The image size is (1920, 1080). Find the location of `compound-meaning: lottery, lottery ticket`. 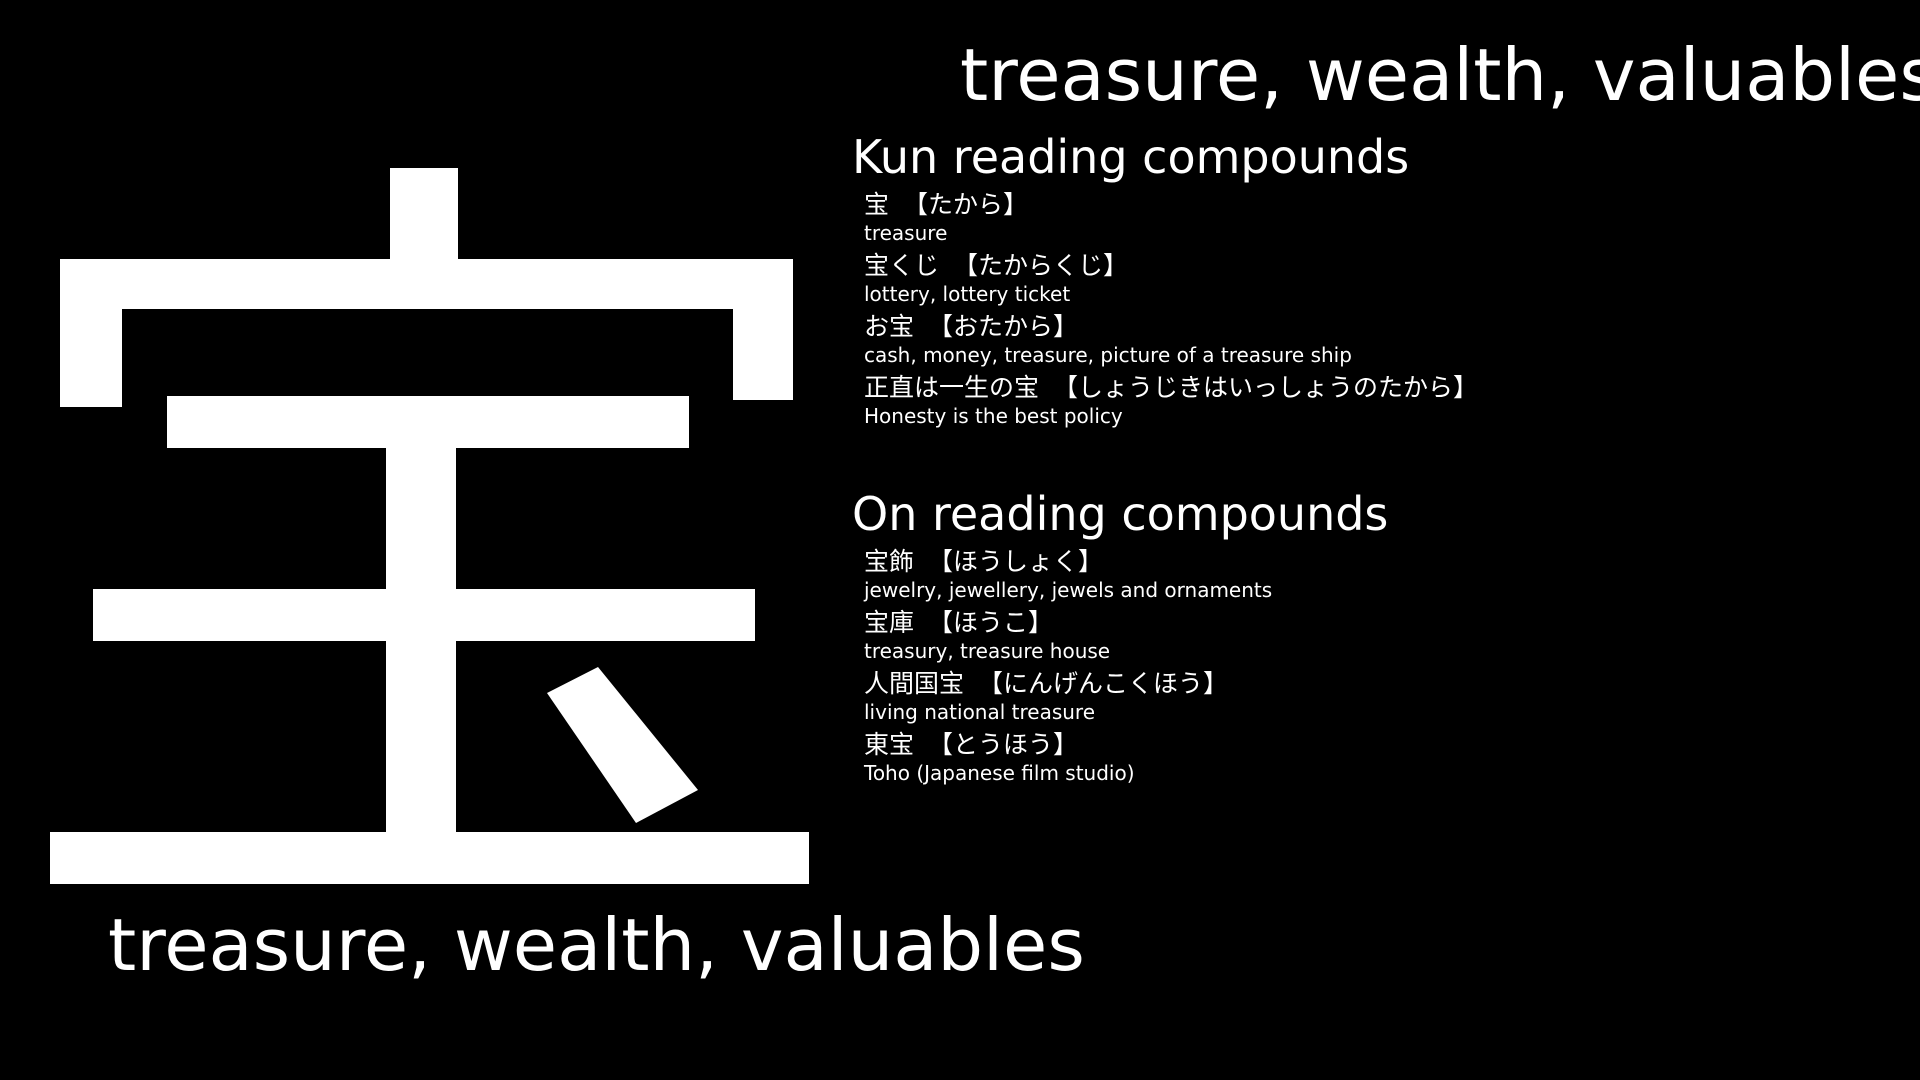

compound-meaning: lottery, lottery ticket is located at coordinates (967, 294).